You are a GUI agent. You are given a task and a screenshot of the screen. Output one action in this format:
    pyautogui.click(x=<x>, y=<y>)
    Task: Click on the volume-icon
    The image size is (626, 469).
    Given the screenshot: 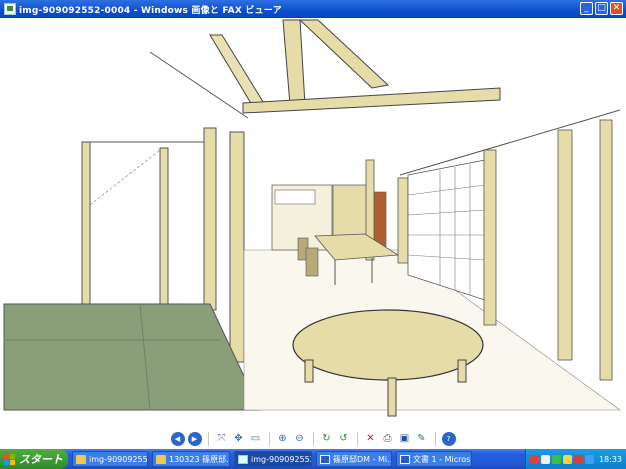 What is the action you would take?
    pyautogui.click(x=567, y=459)
    